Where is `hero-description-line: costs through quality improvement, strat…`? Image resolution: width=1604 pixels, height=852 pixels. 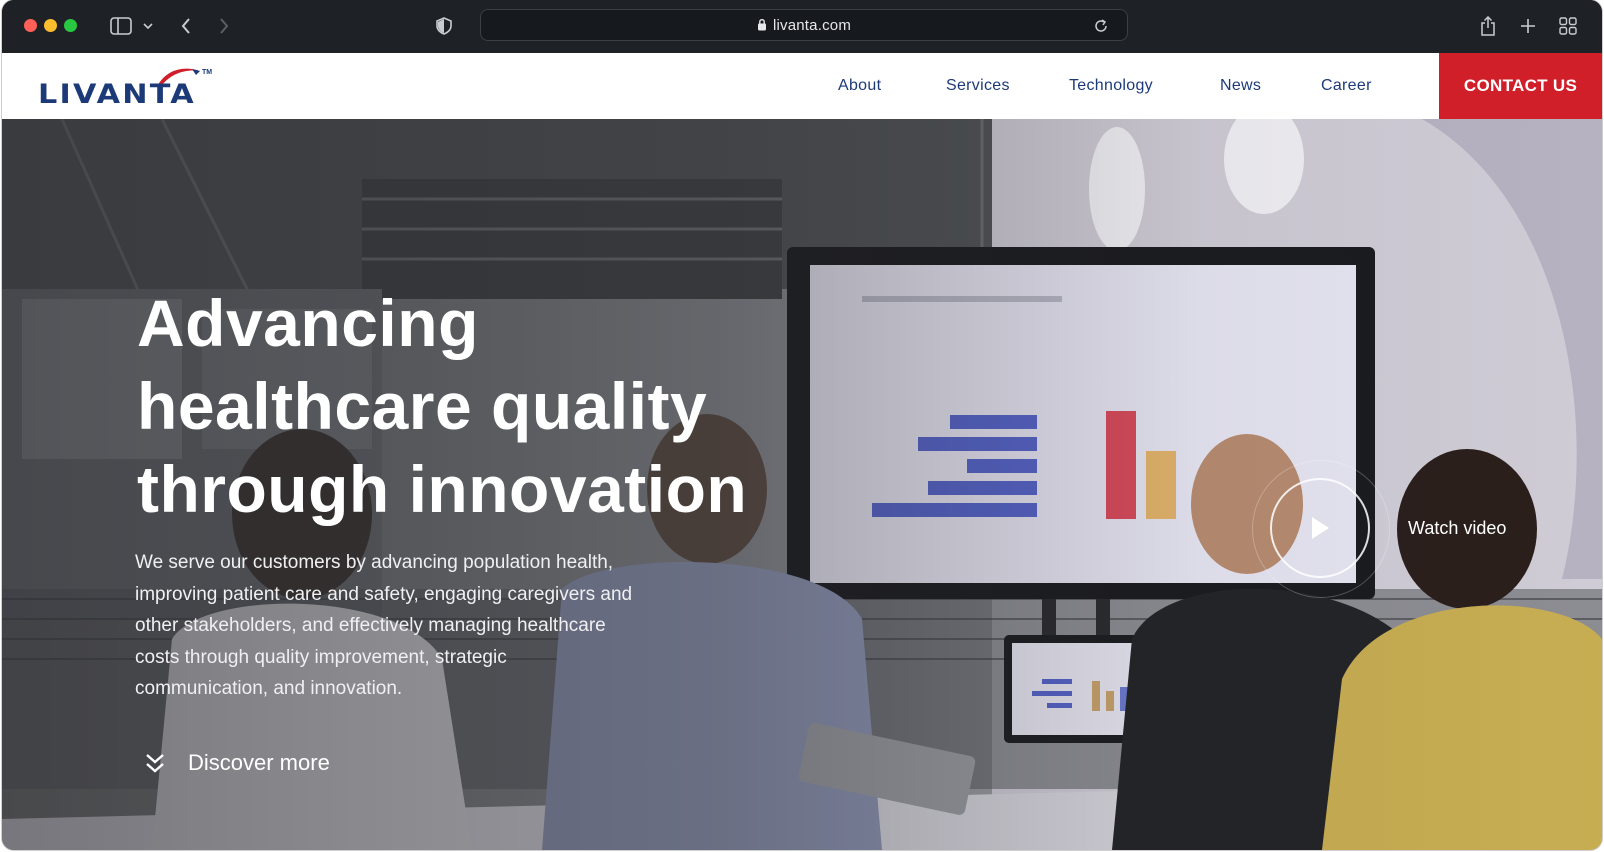
hero-description-line: costs through quality improvement, strat… is located at coordinates (321, 657).